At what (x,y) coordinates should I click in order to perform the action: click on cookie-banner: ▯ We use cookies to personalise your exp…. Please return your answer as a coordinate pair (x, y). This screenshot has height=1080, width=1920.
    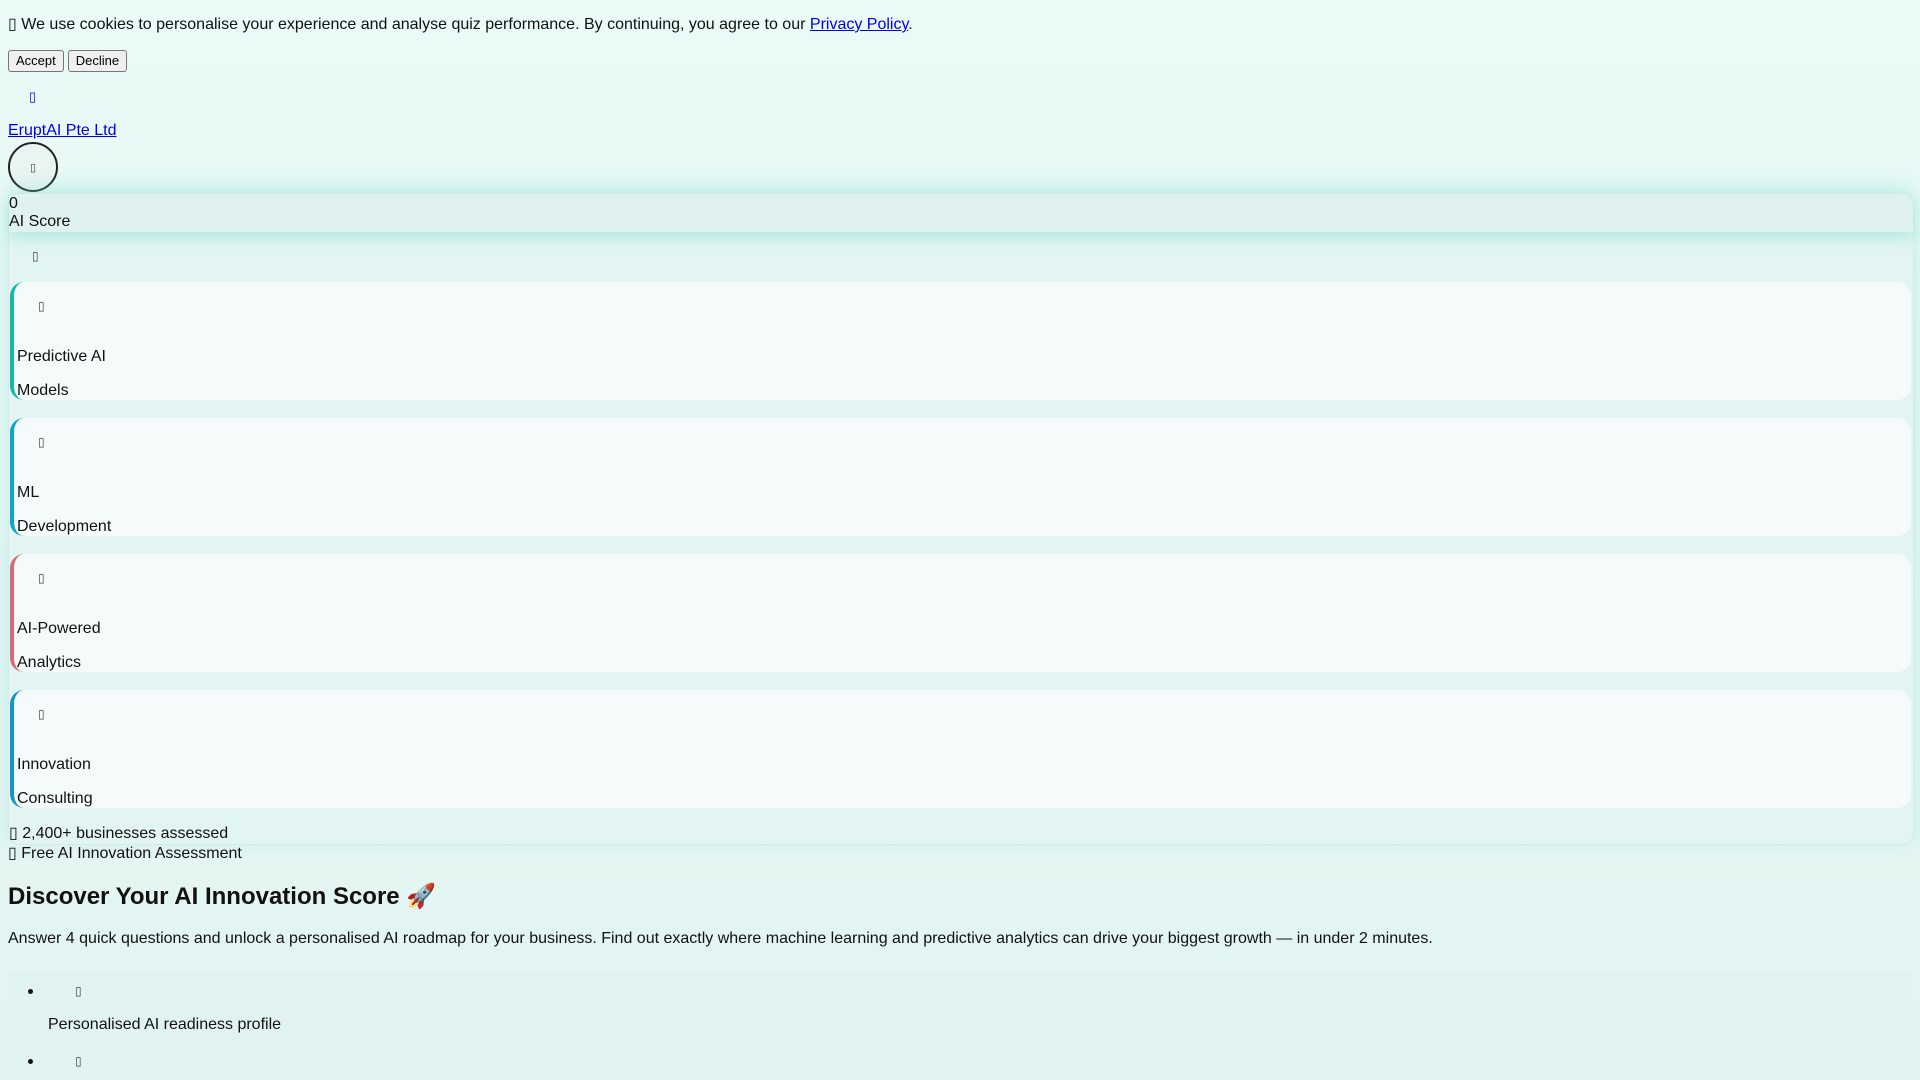
    Looking at the image, I should click on (460, 25).